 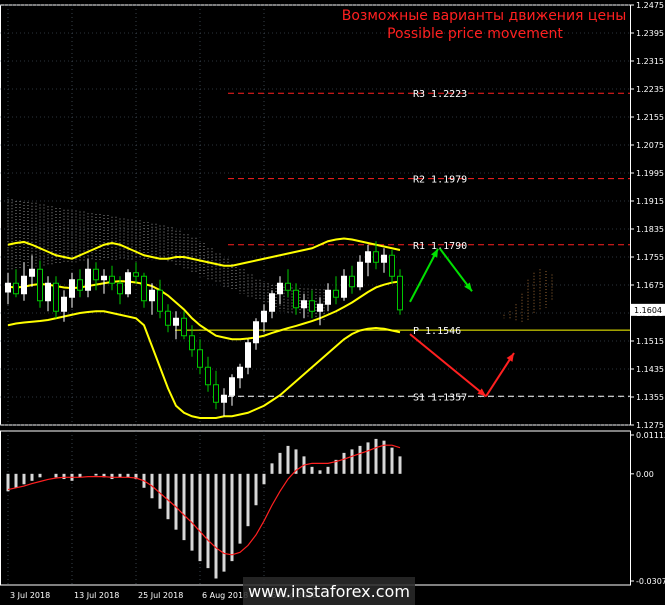 What do you see at coordinates (648, 310) in the screenshot?
I see `current-price-label: 1.1604` at bounding box center [648, 310].